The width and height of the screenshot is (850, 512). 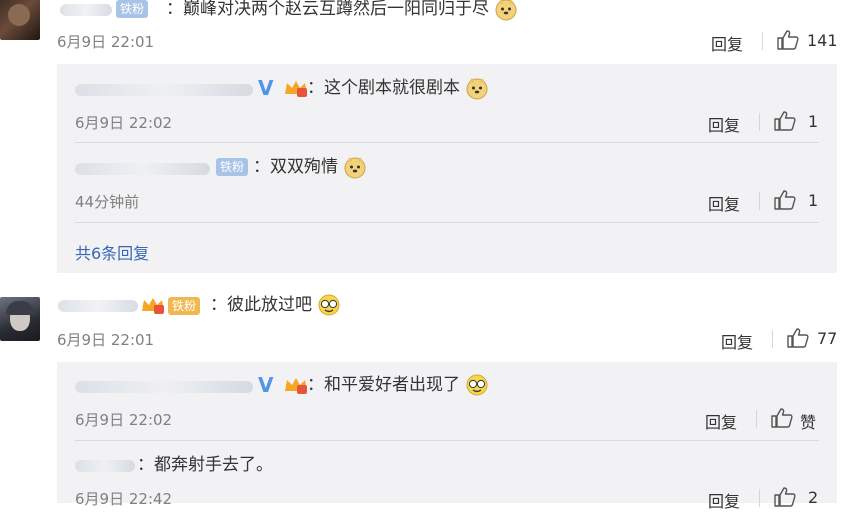 What do you see at coordinates (808, 422) in the screenshot?
I see `like-count: 赞` at bounding box center [808, 422].